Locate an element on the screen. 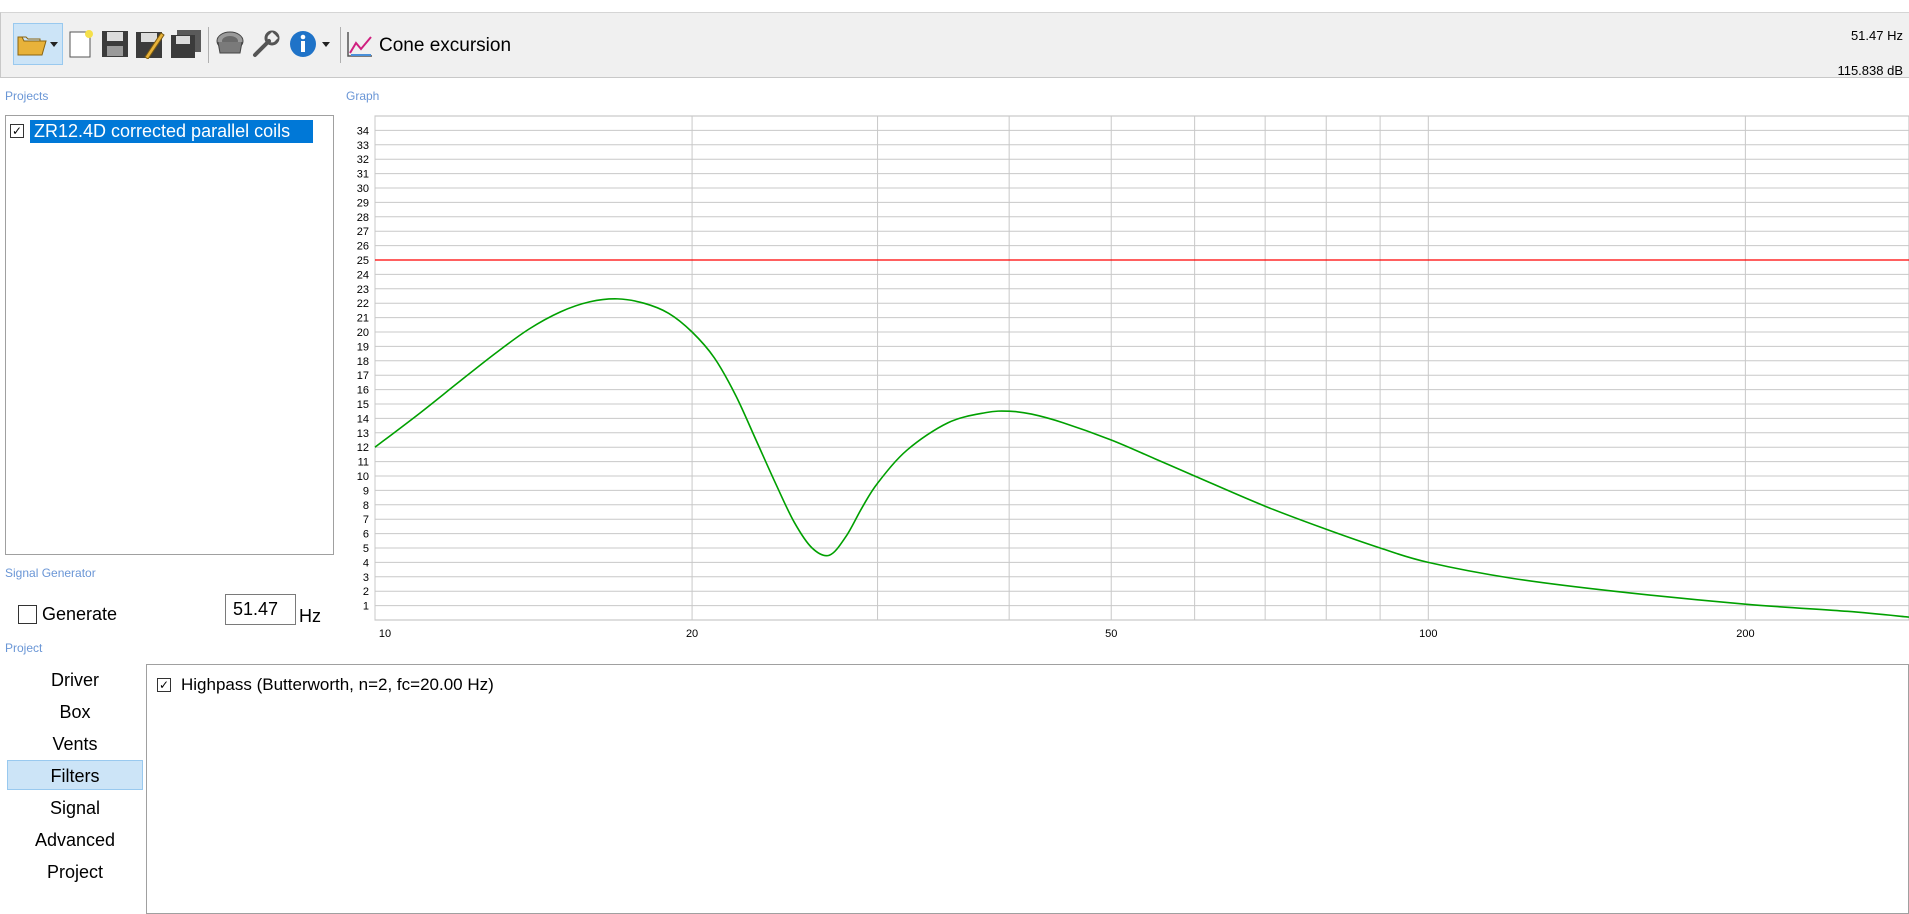 Image resolution: width=1909 pixels, height=914 pixels. project-section-label: Project is located at coordinates (24, 648).